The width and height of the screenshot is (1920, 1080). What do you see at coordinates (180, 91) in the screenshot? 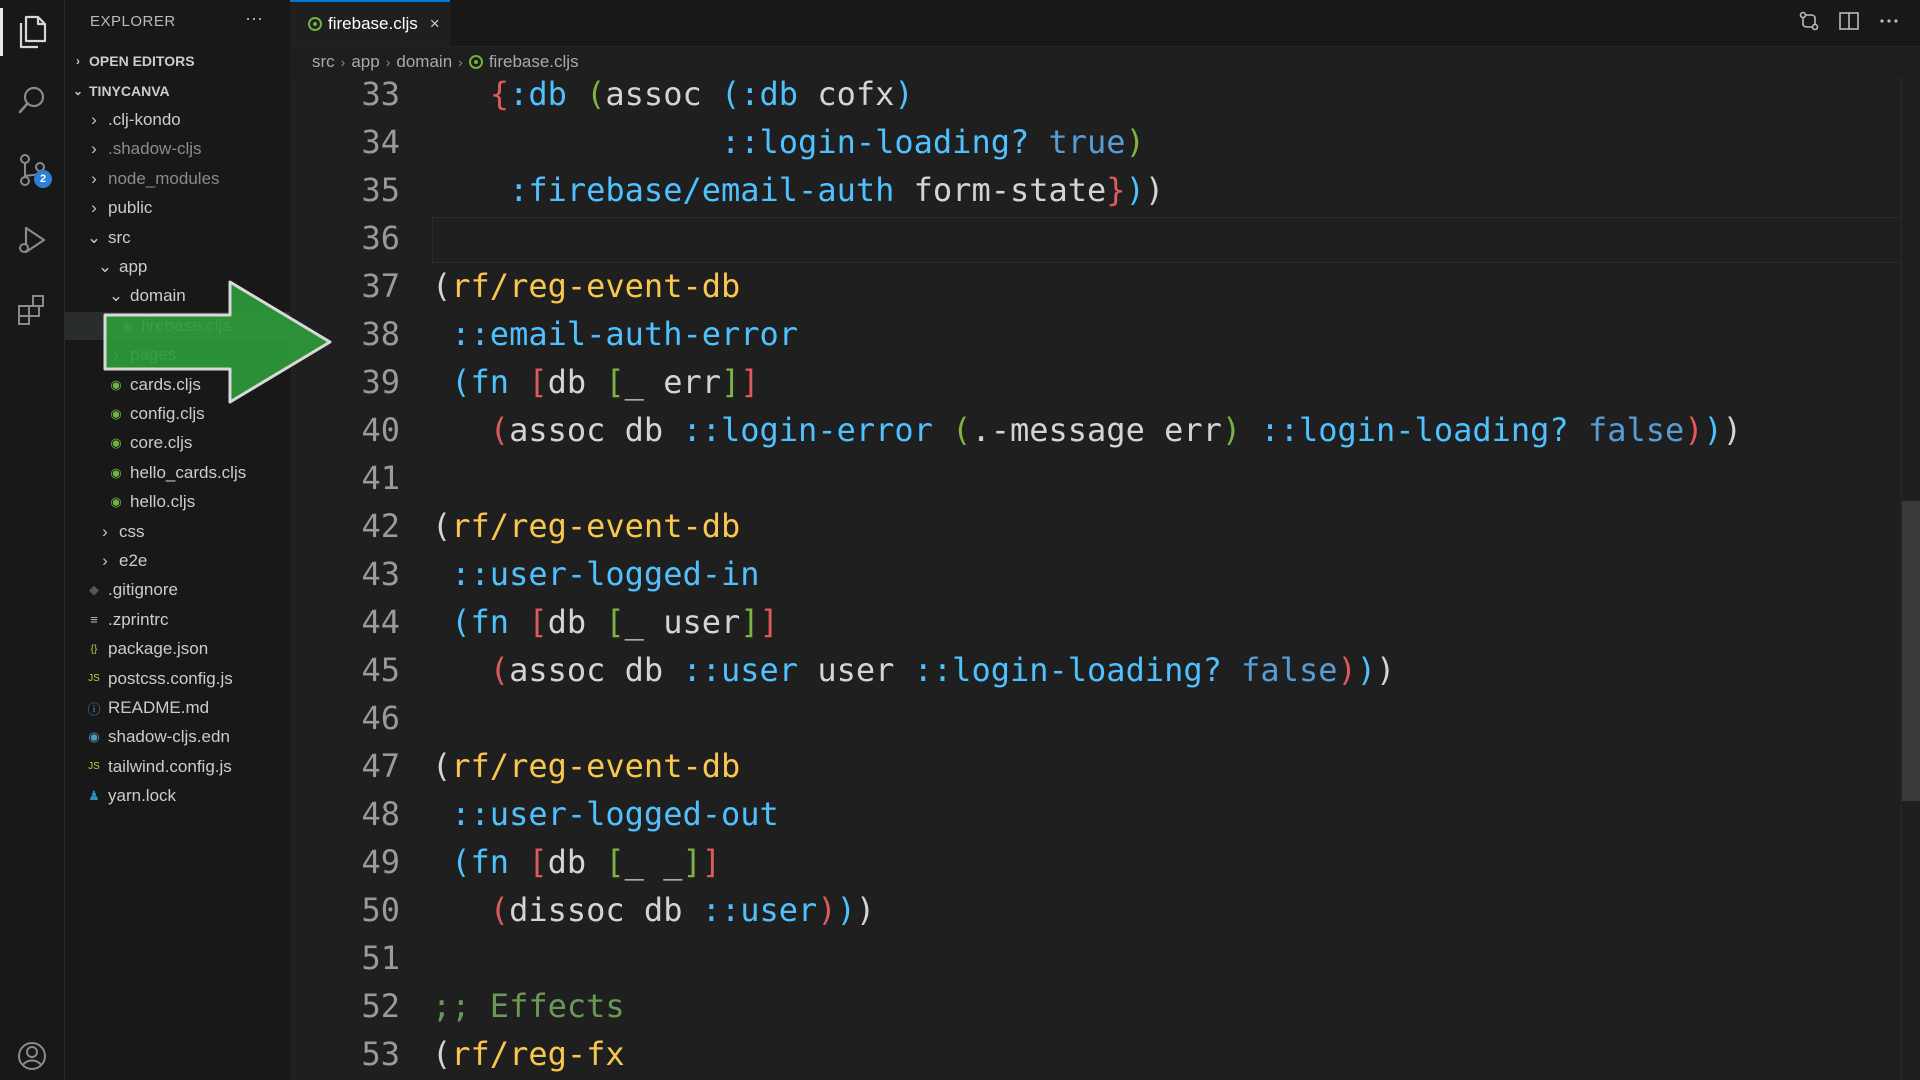
I see `project-section: ⌄ TINYCANVA` at bounding box center [180, 91].